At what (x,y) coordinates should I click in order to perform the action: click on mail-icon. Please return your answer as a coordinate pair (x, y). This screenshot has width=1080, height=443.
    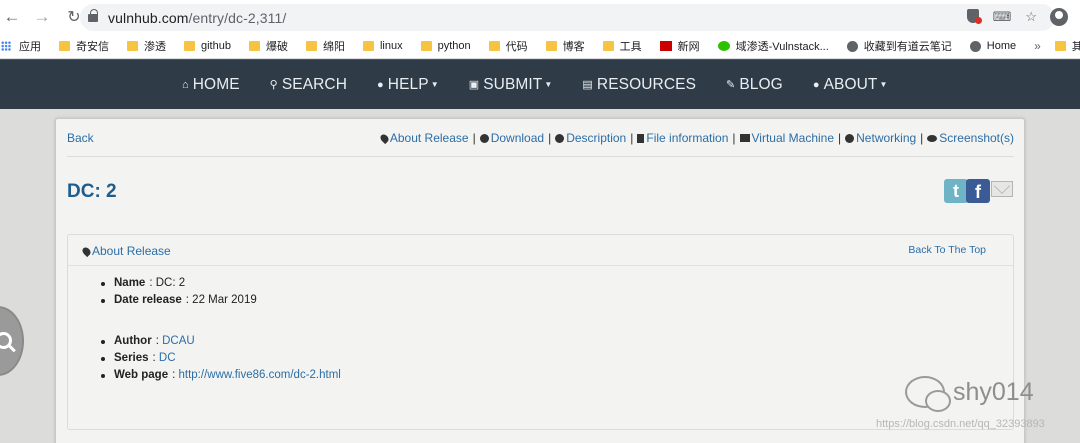
    Looking at the image, I should click on (1002, 189).